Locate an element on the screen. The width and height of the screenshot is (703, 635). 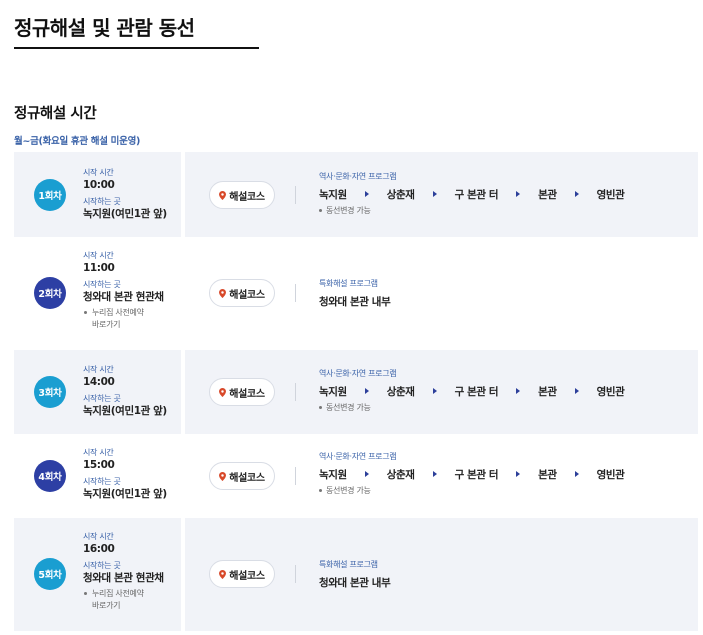
round-badge: 2회차 is located at coordinates (50, 293).